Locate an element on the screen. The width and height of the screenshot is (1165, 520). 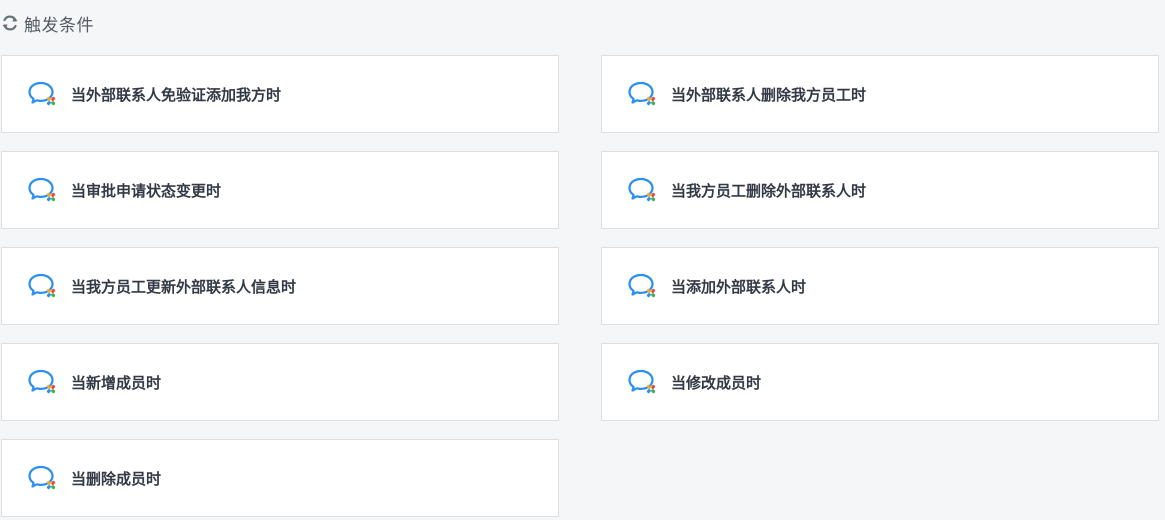
trigger-label: 当新增成员时 is located at coordinates (116, 382).